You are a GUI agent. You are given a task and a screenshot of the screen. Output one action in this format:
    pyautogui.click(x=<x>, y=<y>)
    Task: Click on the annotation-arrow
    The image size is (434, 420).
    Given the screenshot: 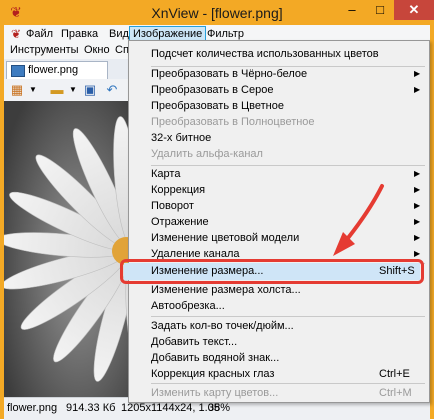 What is the action you would take?
    pyautogui.click(x=358, y=220)
    